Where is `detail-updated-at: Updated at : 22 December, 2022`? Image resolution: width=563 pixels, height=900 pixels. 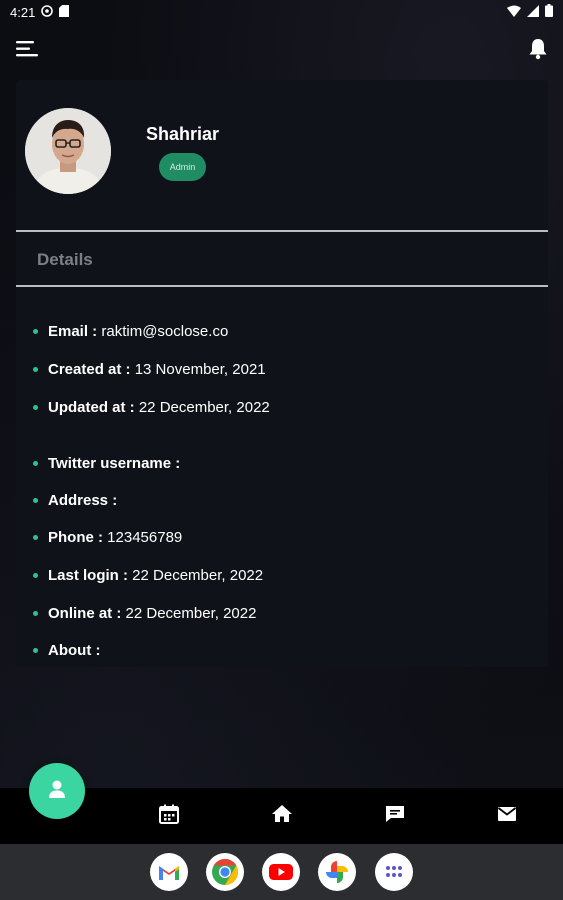 detail-updated-at: Updated at : 22 December, 2022 is located at coordinates (151, 407).